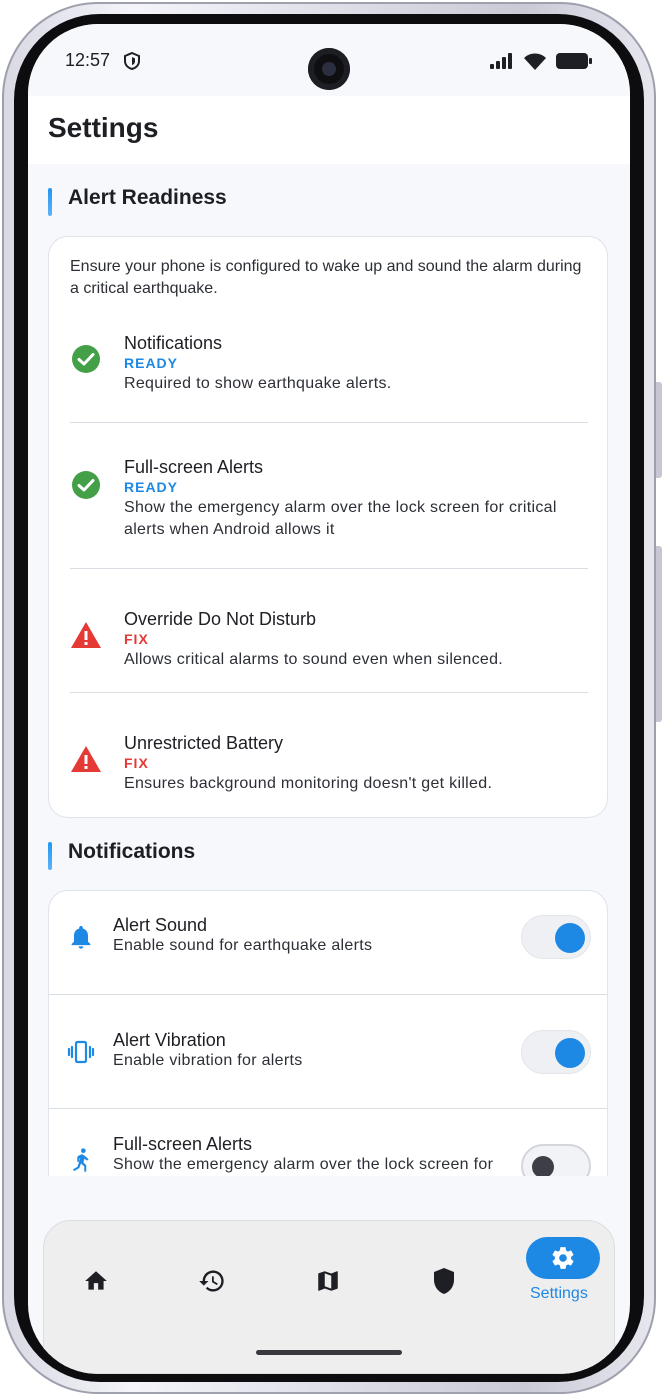 The image size is (662, 1400). I want to click on section-heading: Alert Readiness, so click(147, 197).